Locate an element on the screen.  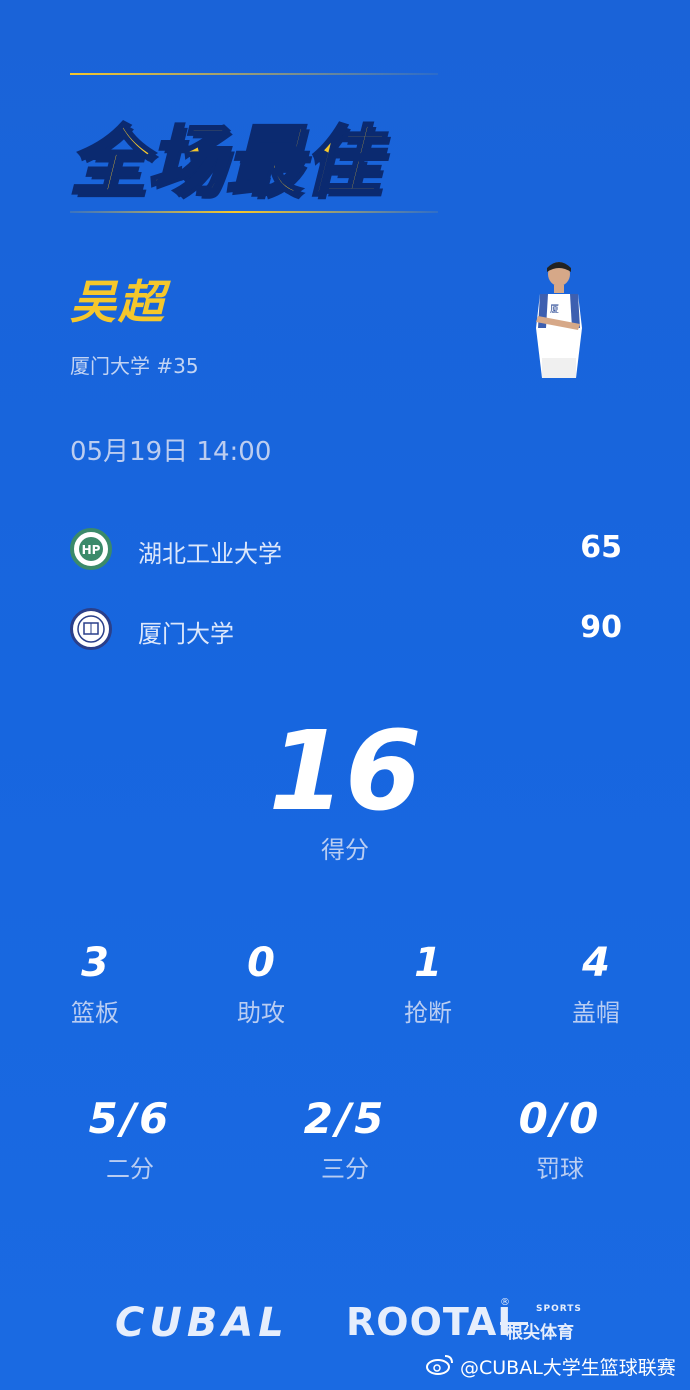
rebounds-value: 3 is located at coordinates (95, 963).